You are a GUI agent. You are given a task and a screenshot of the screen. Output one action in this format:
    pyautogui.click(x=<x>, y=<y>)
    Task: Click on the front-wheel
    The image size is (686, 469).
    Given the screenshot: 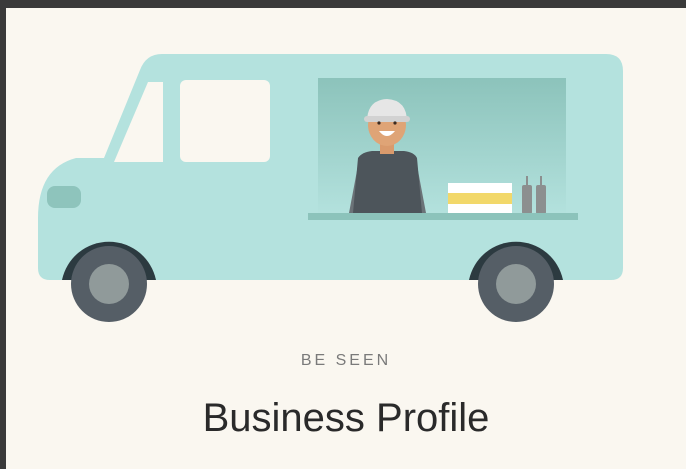 What is the action you would take?
    pyautogui.click(x=109, y=284)
    